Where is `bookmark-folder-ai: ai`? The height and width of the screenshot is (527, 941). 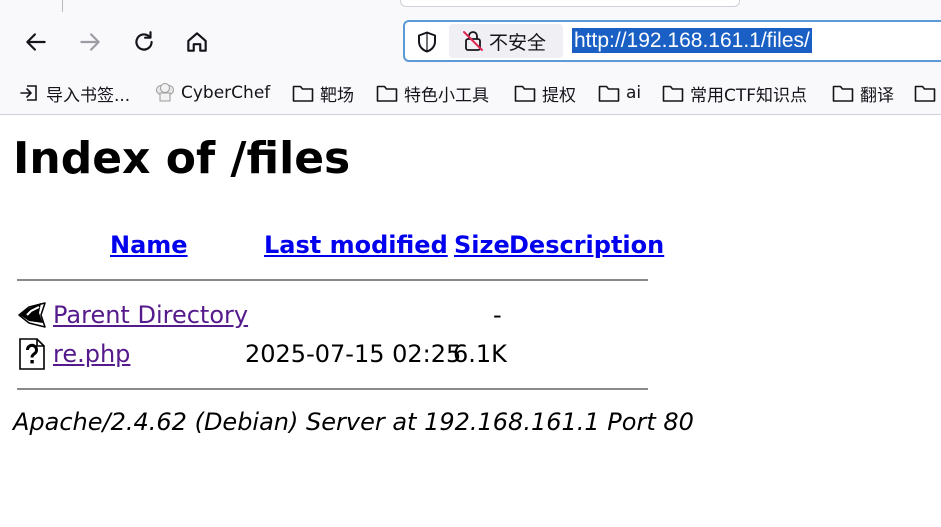
bookmark-folder-ai: ai is located at coordinates (619, 93).